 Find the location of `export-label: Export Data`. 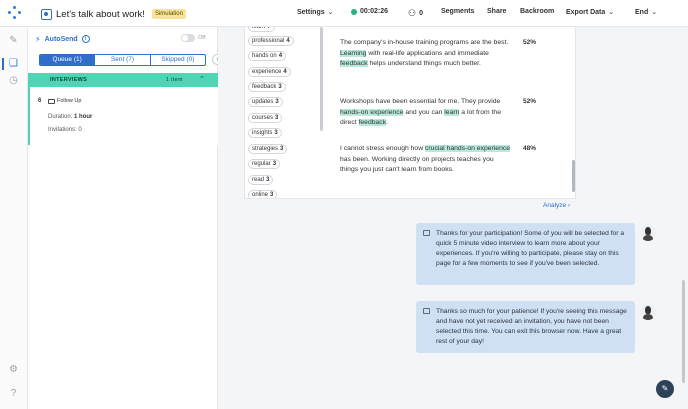

export-label: Export Data is located at coordinates (586, 12).